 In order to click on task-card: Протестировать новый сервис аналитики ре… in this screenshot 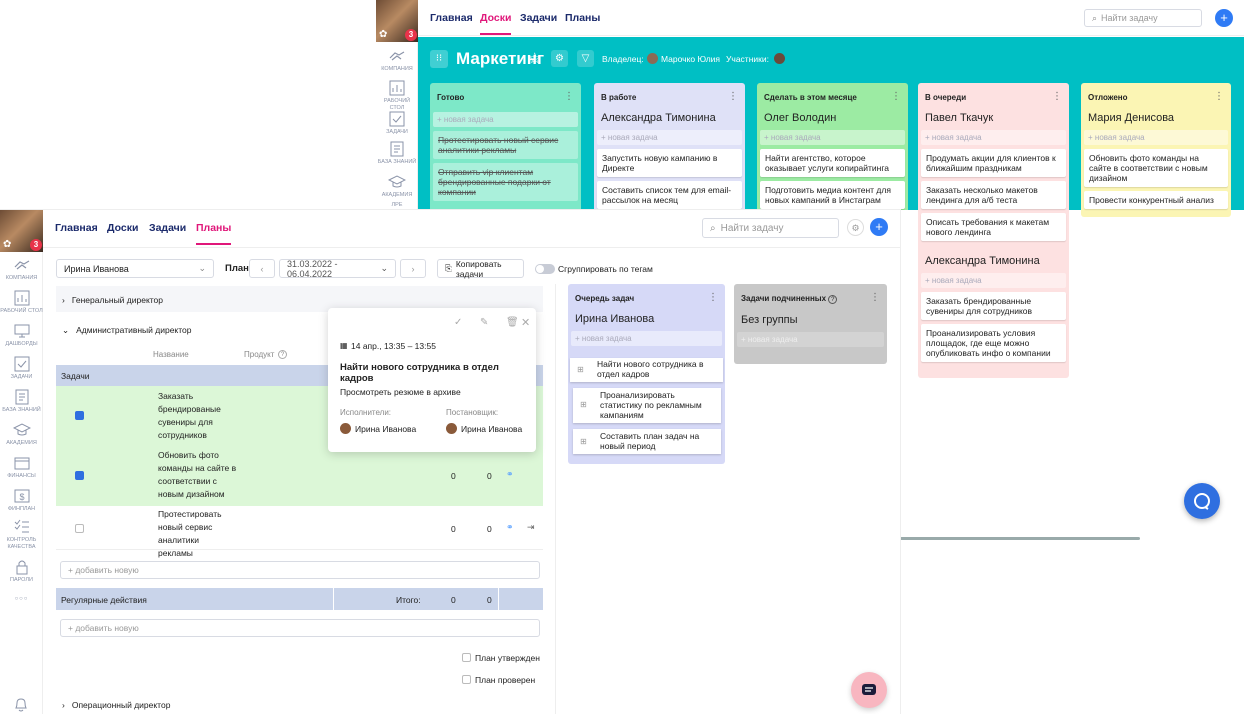, I will do `click(505, 145)`.